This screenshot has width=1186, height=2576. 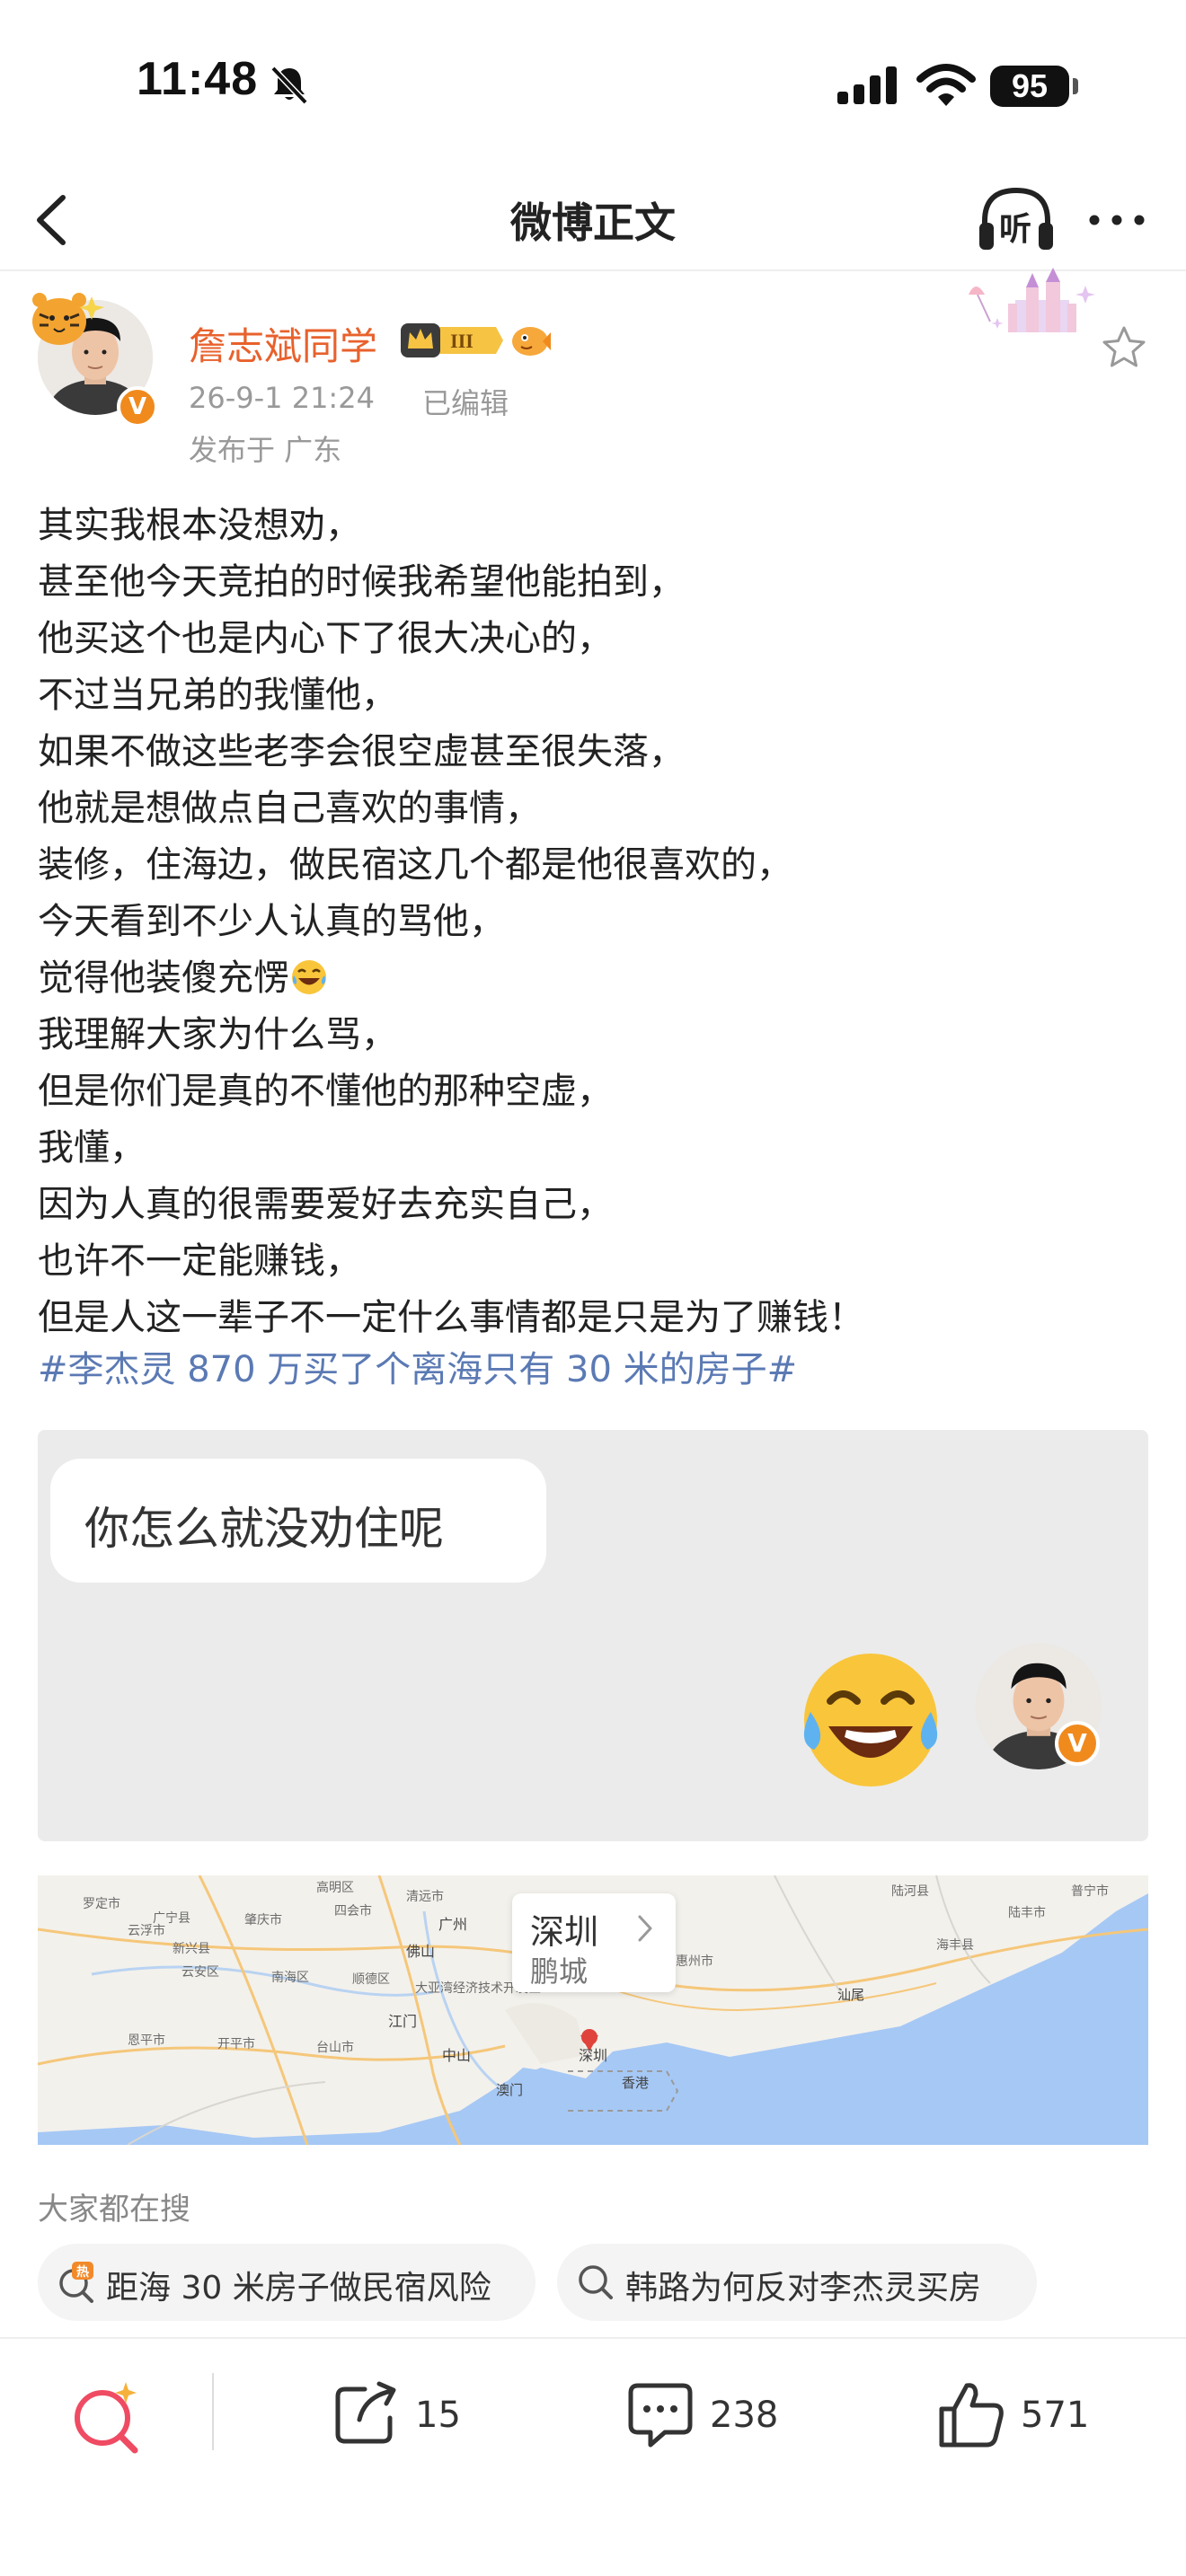 I want to click on listen-button: 听, so click(x=1016, y=221).